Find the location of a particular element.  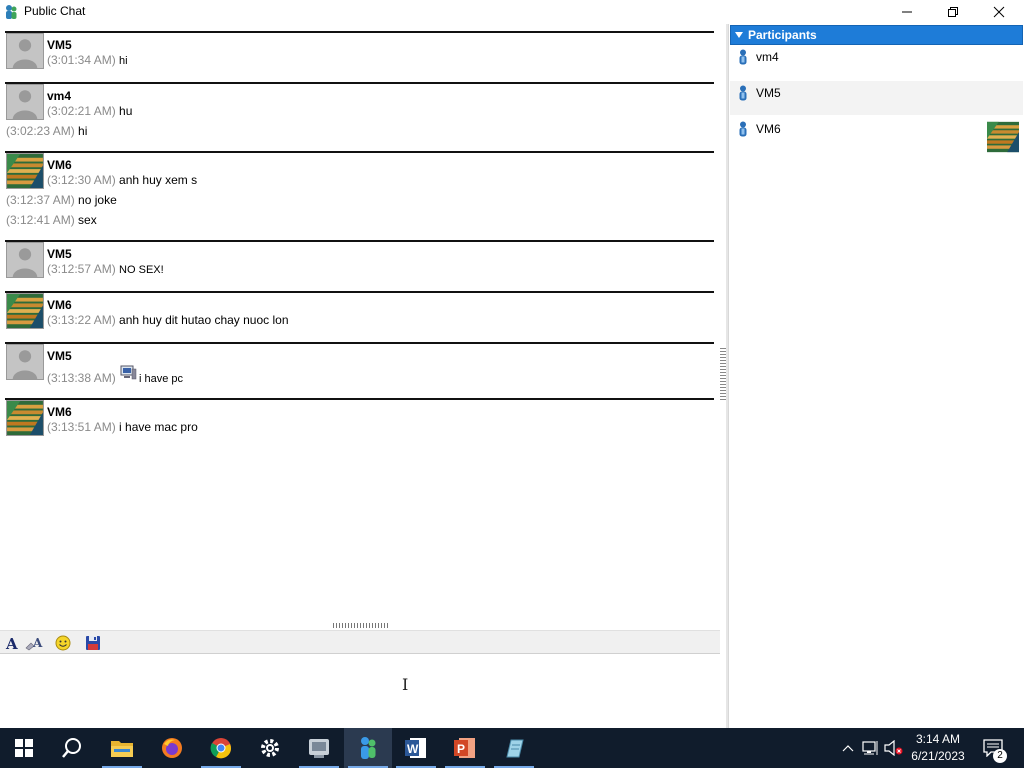

search-button is located at coordinates (72, 748).